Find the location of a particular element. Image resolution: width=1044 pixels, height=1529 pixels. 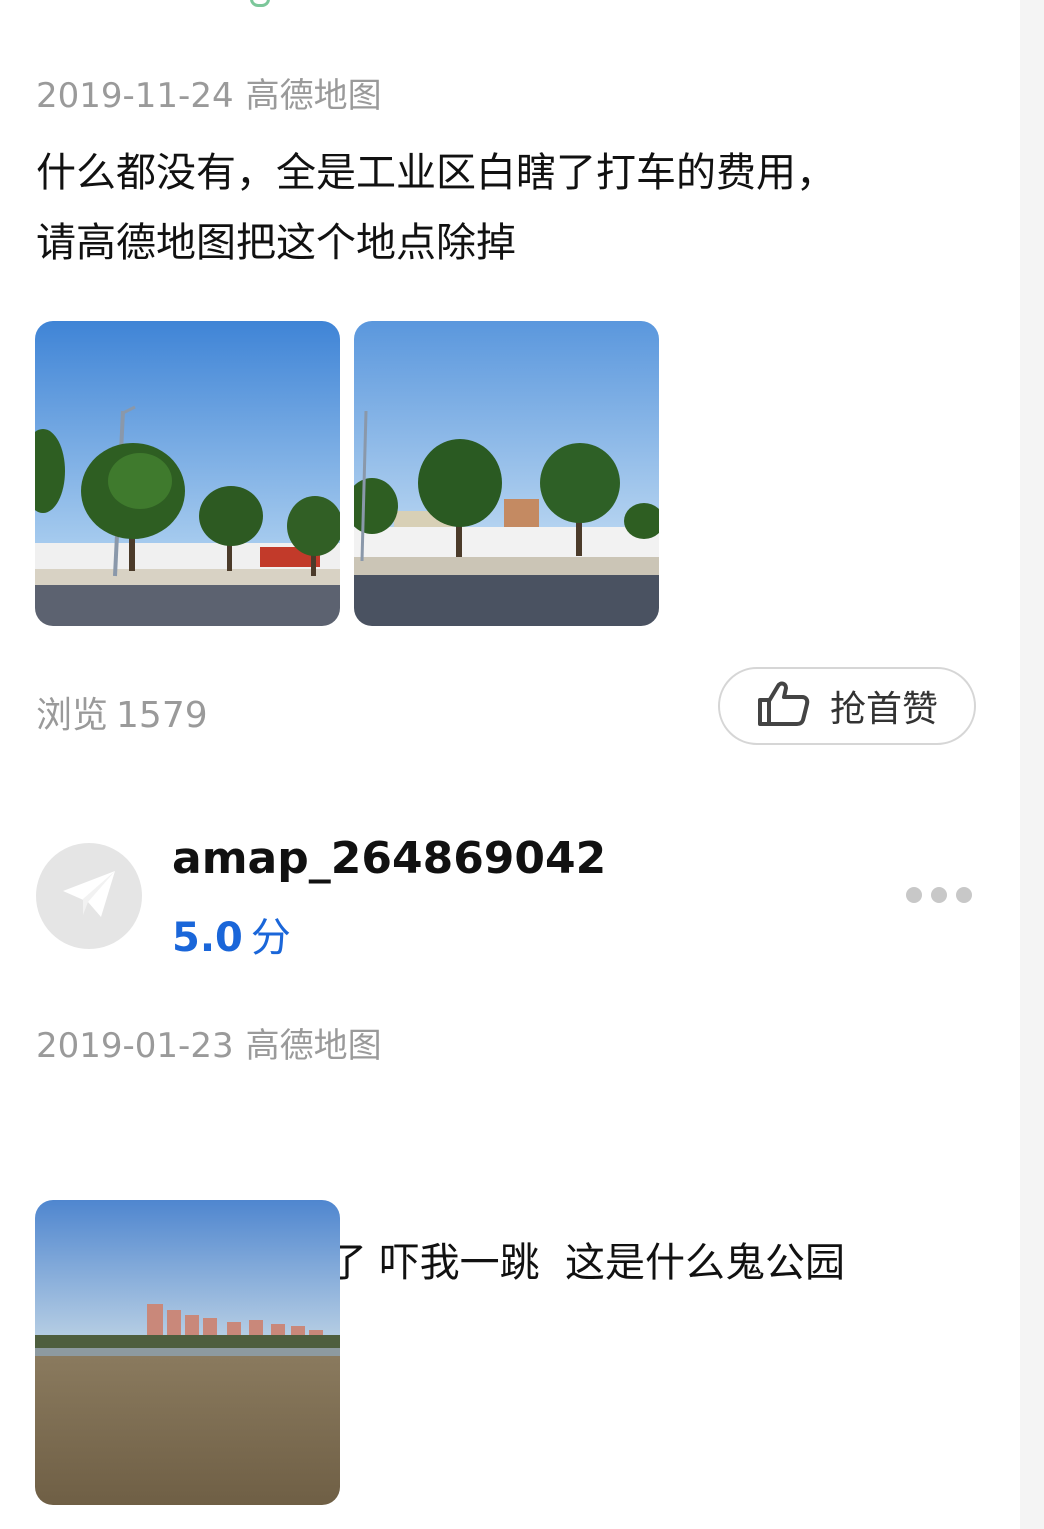

paper-plane-icon is located at coordinates (89, 896).